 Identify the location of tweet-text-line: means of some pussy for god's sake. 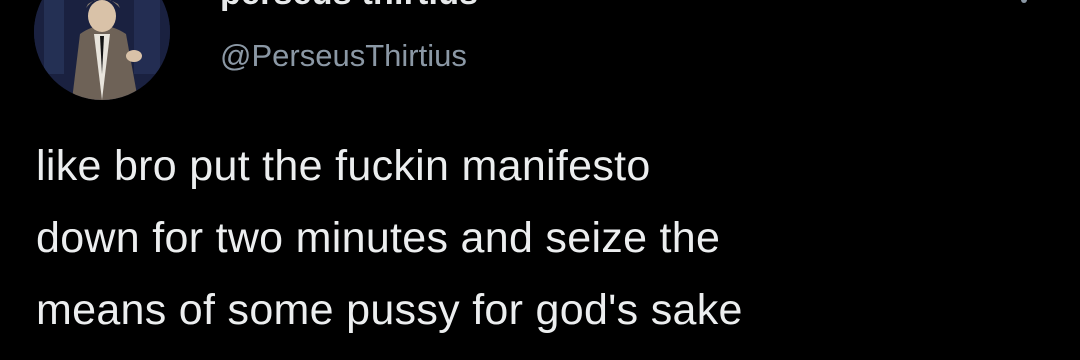
(389, 310).